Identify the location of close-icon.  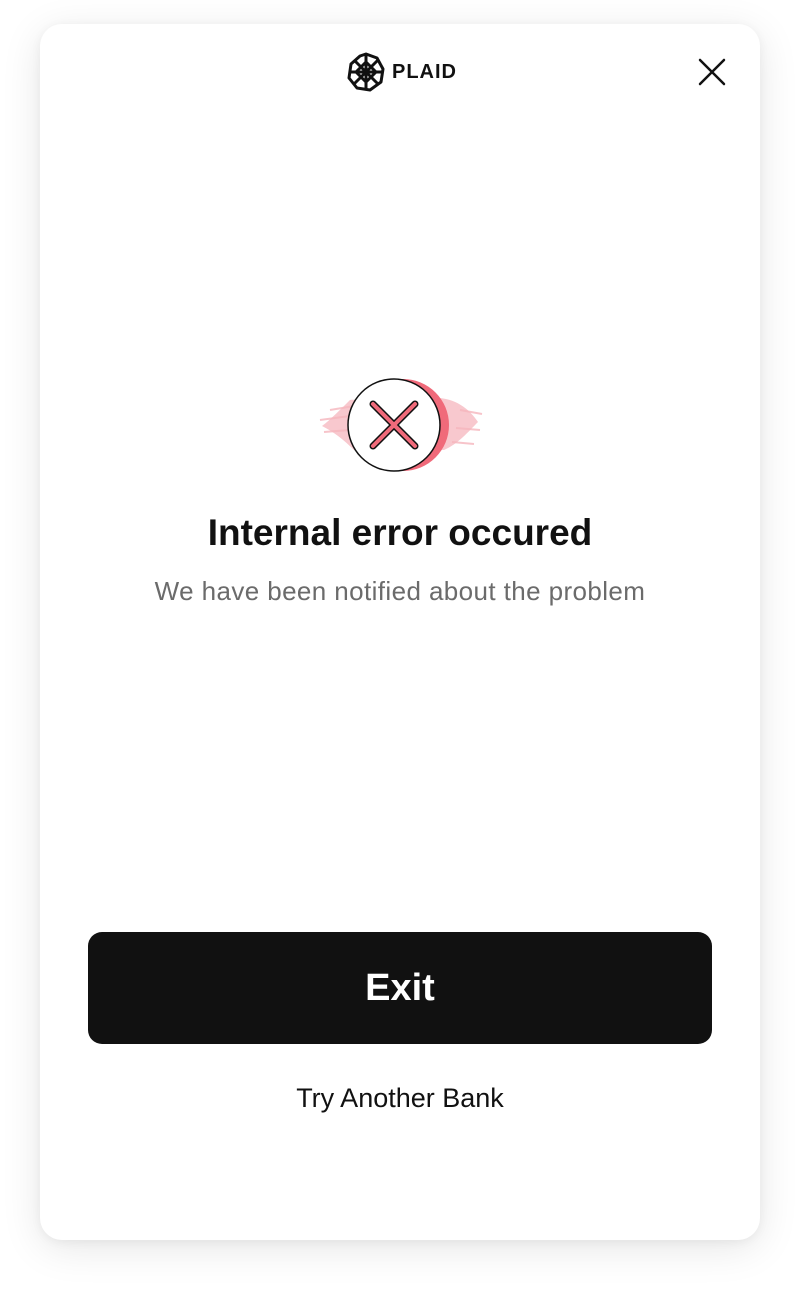
(712, 72).